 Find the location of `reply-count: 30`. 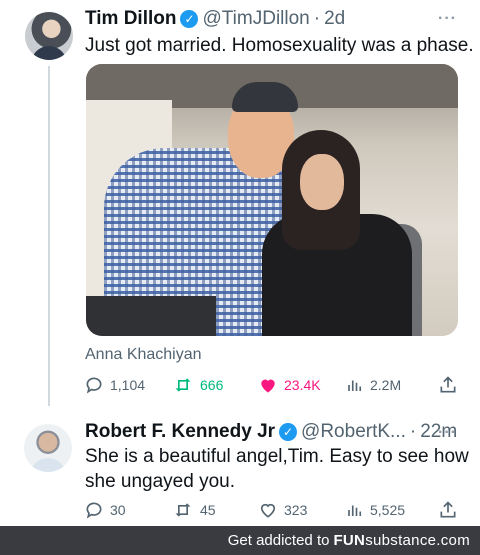

reply-count: 30 is located at coordinates (118, 510).